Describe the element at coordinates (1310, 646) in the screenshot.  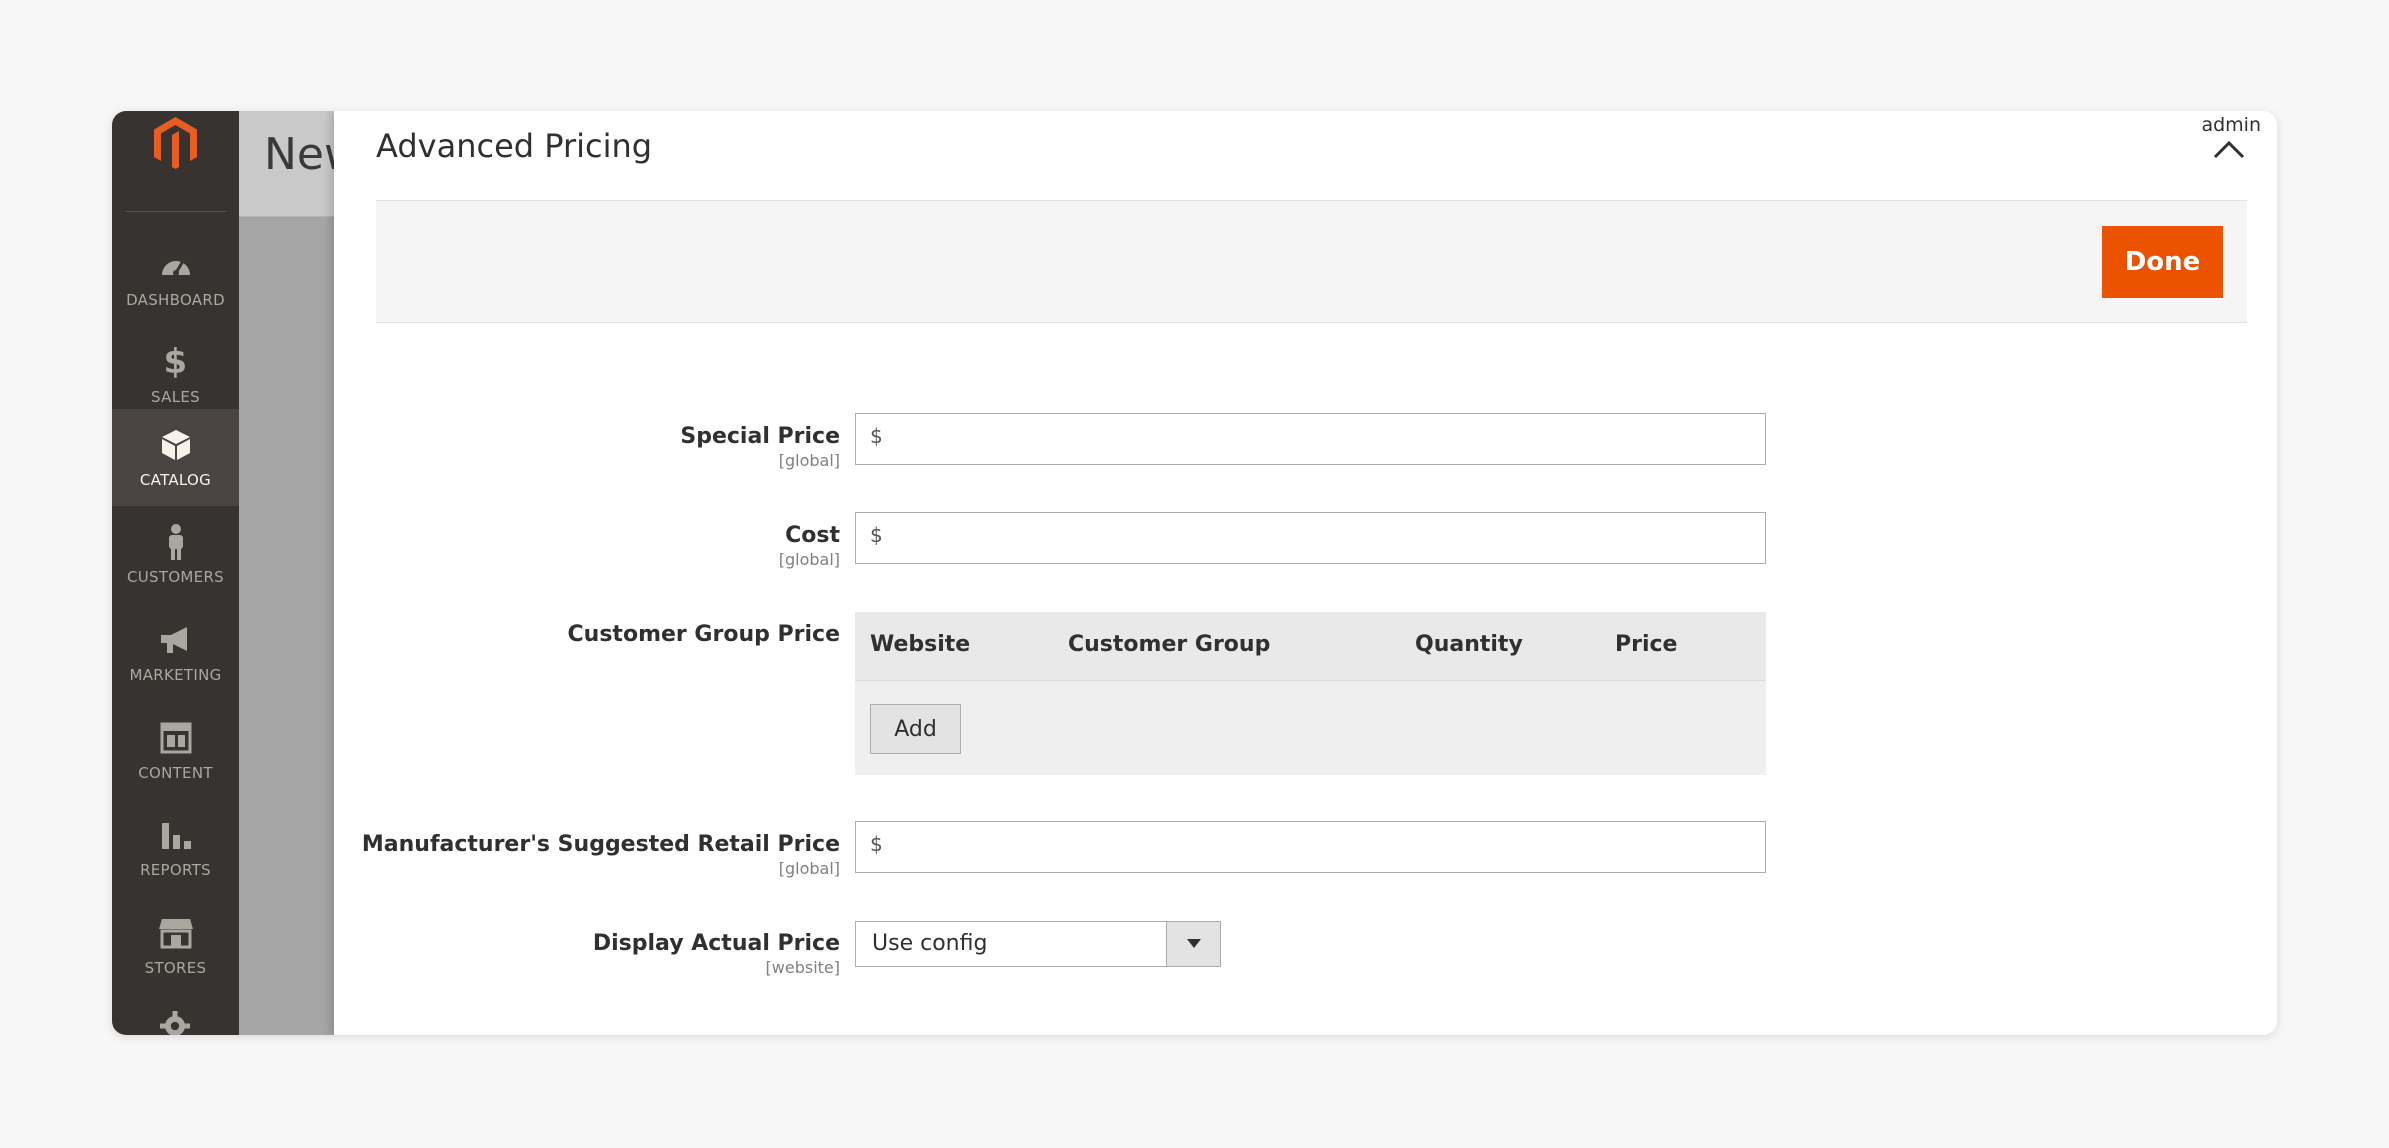
I see `grid-header: Website Customer Group Quantity Price` at that location.